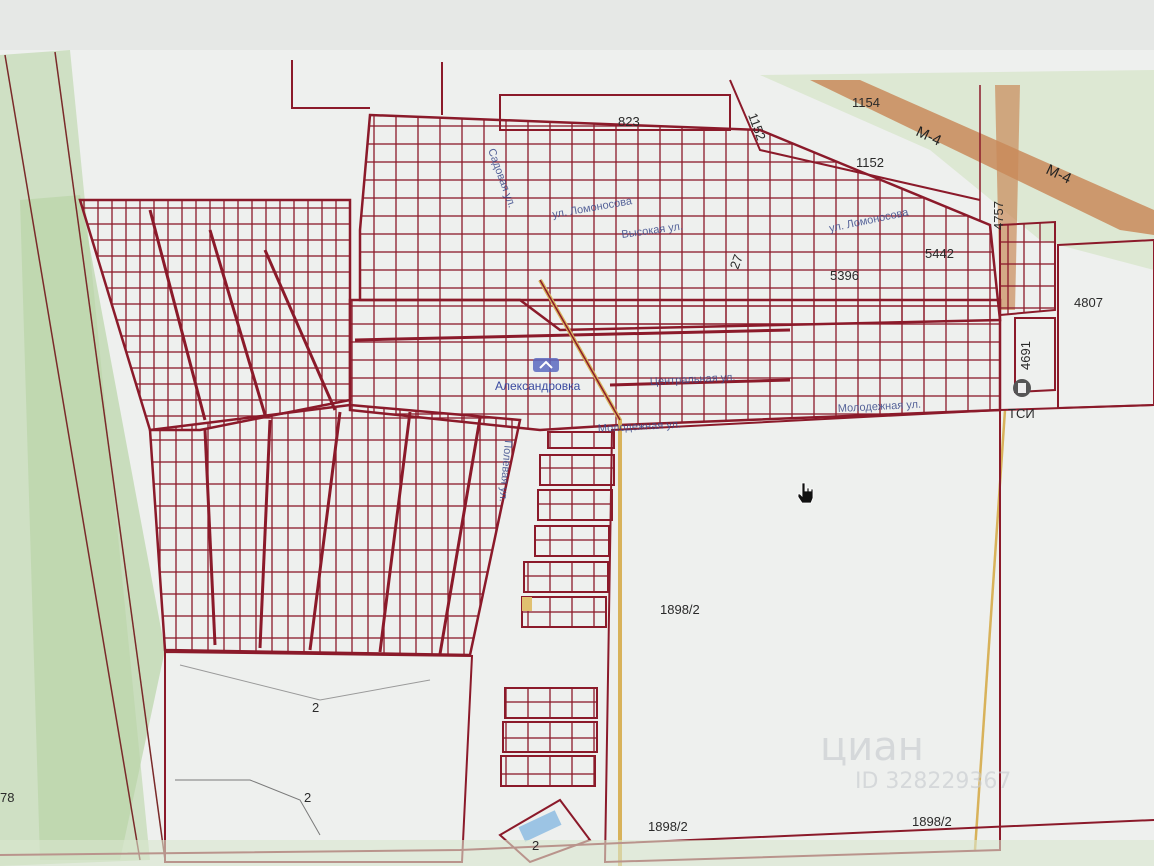  I want to click on parcel-label: 823, so click(629, 121).